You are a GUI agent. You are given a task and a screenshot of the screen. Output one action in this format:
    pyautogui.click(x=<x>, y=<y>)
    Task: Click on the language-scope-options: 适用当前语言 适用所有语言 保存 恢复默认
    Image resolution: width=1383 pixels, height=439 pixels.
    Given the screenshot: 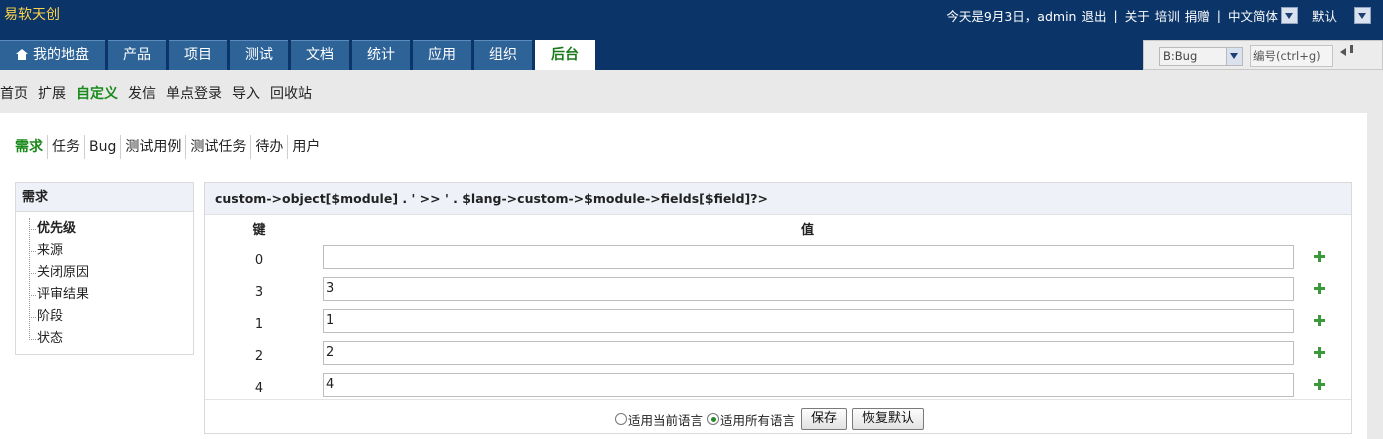 What is the action you would take?
    pyautogui.click(x=770, y=419)
    